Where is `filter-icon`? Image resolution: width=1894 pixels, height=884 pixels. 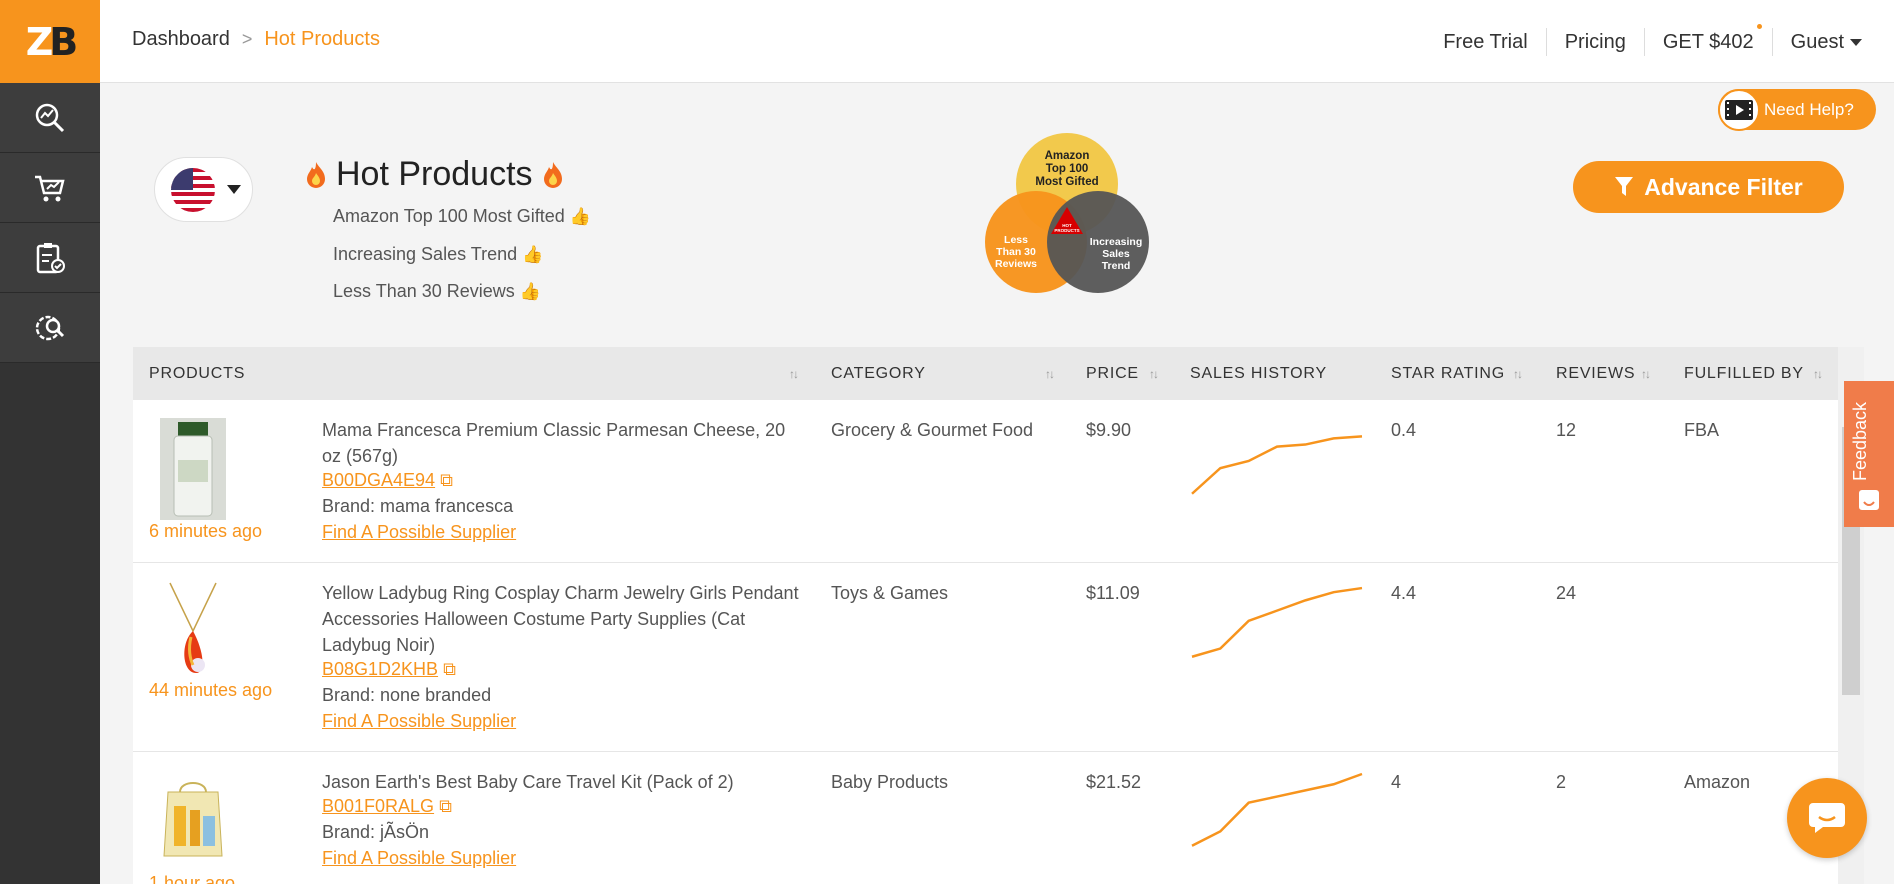 filter-icon is located at coordinates (1624, 186).